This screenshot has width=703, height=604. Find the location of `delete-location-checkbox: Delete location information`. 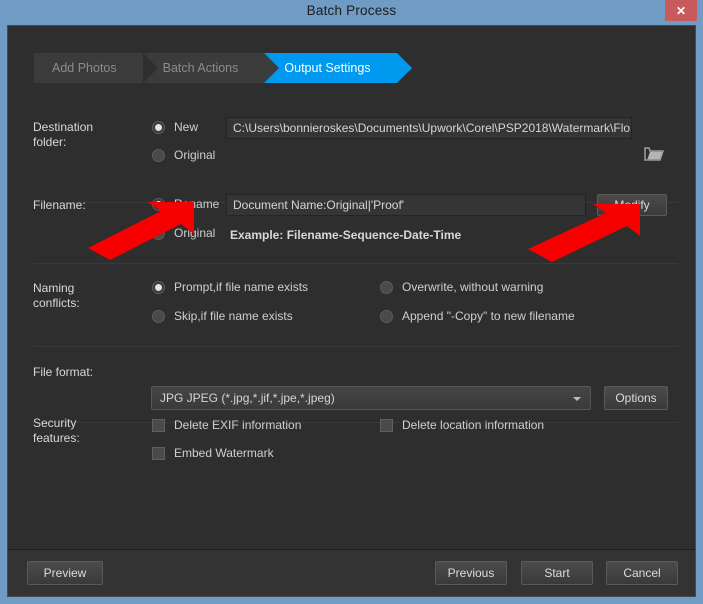

delete-location-checkbox: Delete location information is located at coordinates (462, 425).